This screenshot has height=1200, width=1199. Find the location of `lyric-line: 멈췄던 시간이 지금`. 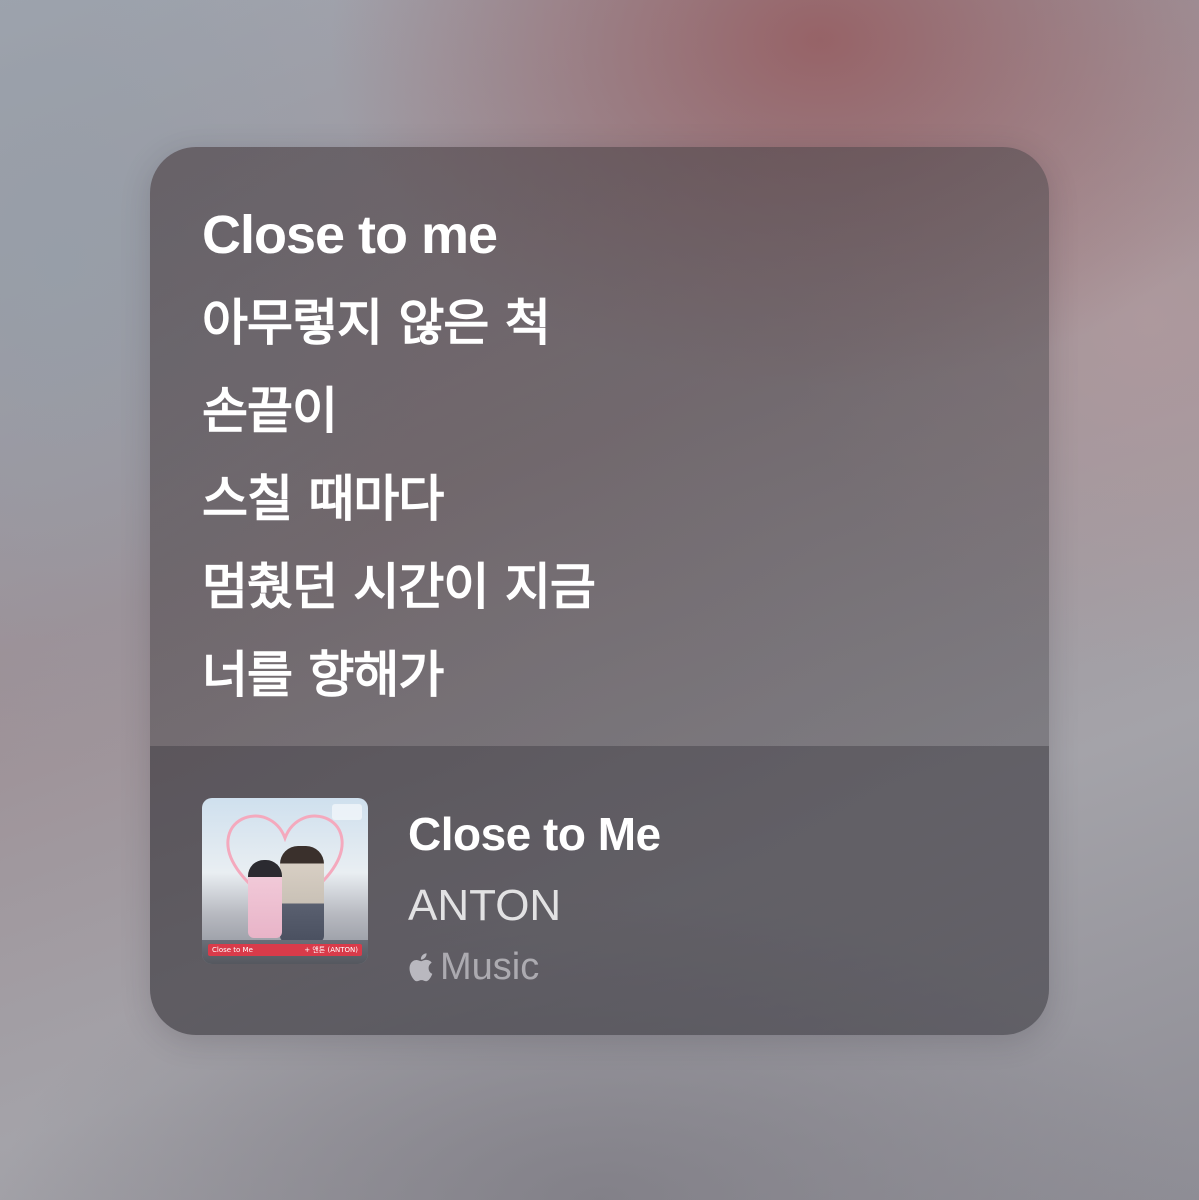

lyric-line: 멈췄던 시간이 지금 is located at coordinates (399, 587).